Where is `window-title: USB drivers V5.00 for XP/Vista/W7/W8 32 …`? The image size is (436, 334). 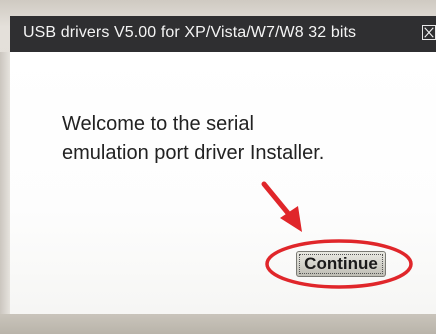
window-title: USB drivers V5.00 for XP/Vista/W7/W8 32 … is located at coordinates (190, 32).